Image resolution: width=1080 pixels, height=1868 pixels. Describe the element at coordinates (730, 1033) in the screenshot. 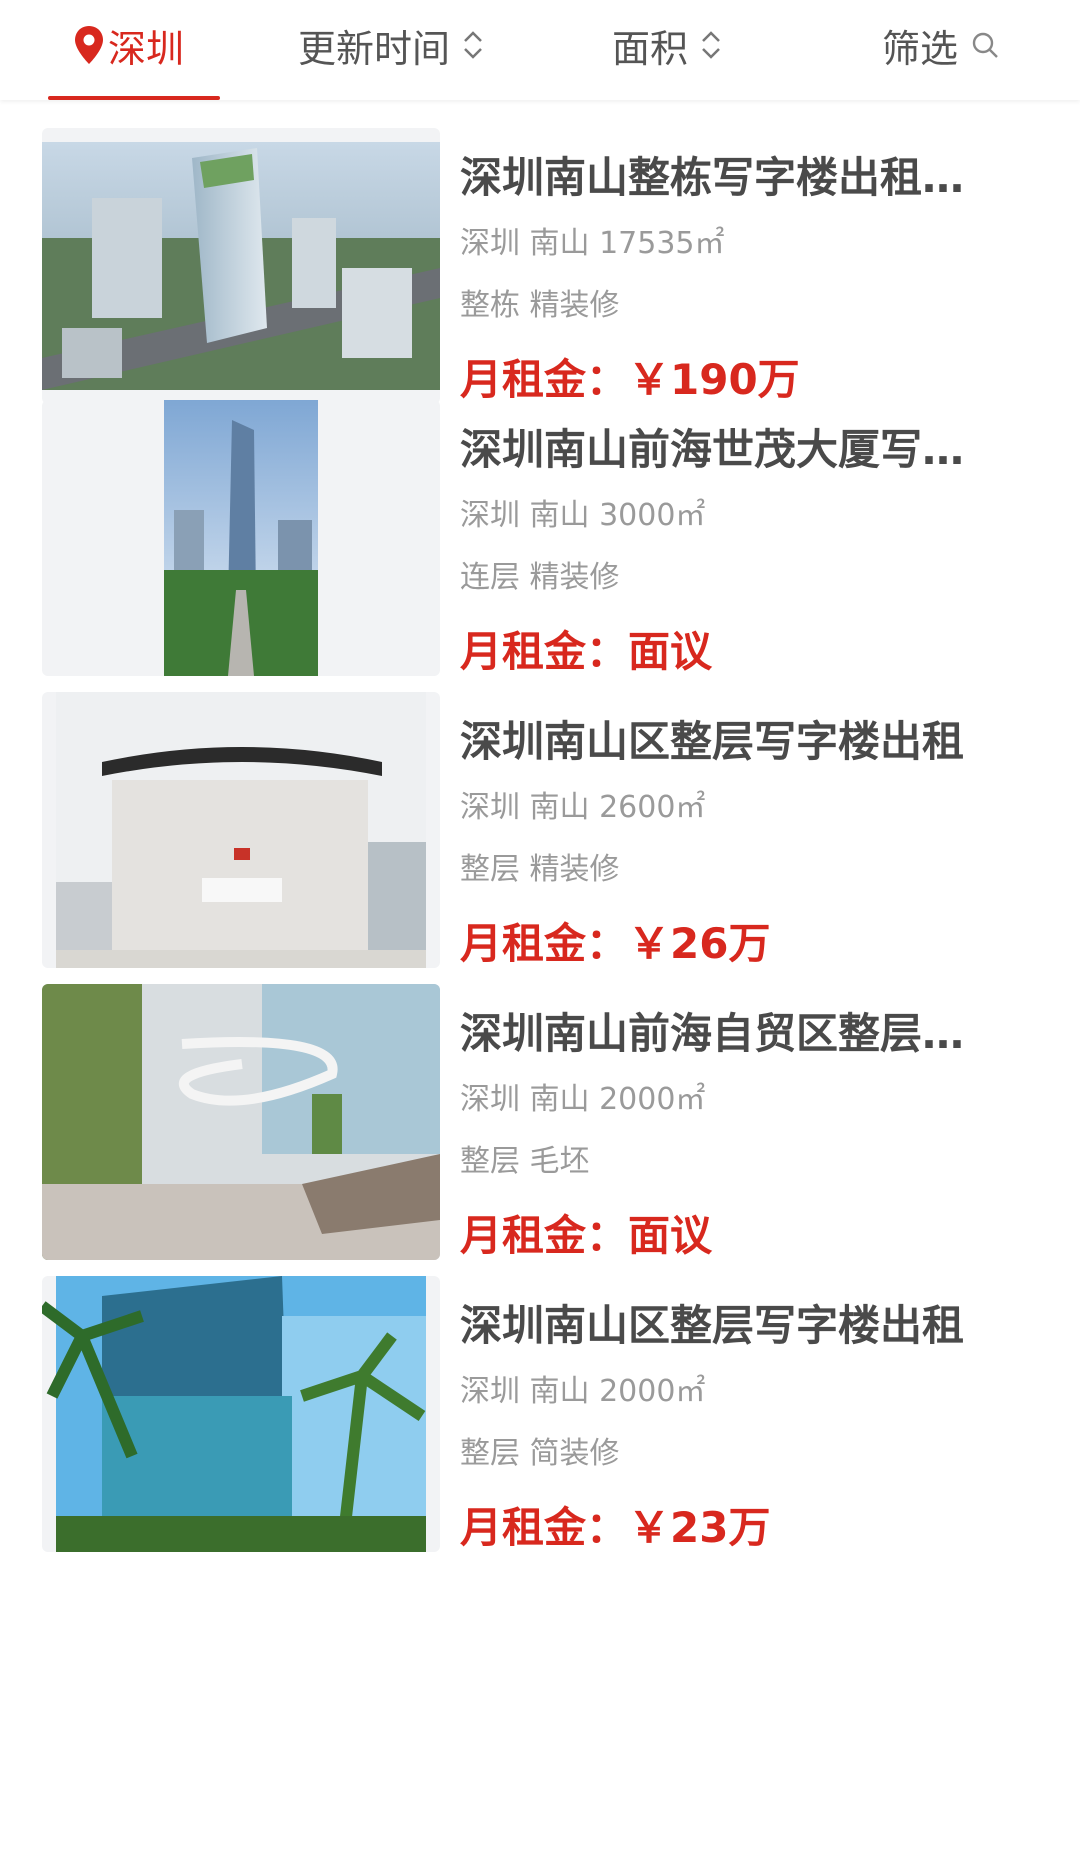

I see `listing-title: 深圳南山前海自贸区整层写字楼` at that location.